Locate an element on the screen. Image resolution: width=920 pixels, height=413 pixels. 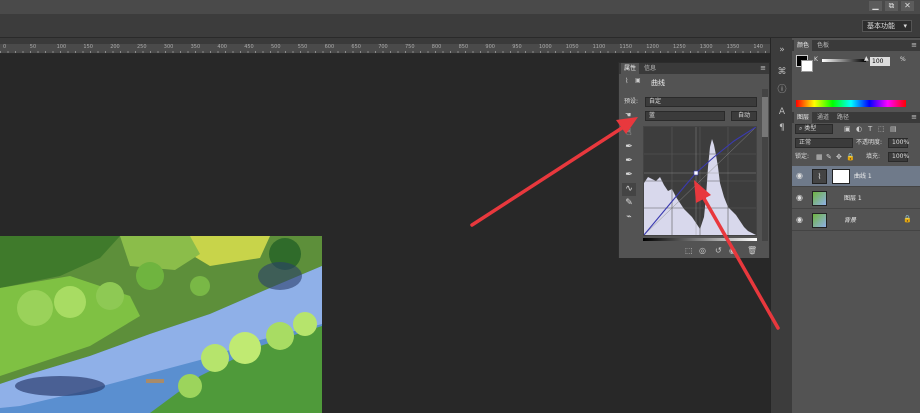
lock-transparent-icon: ▦ is located at coordinates (819, 157).